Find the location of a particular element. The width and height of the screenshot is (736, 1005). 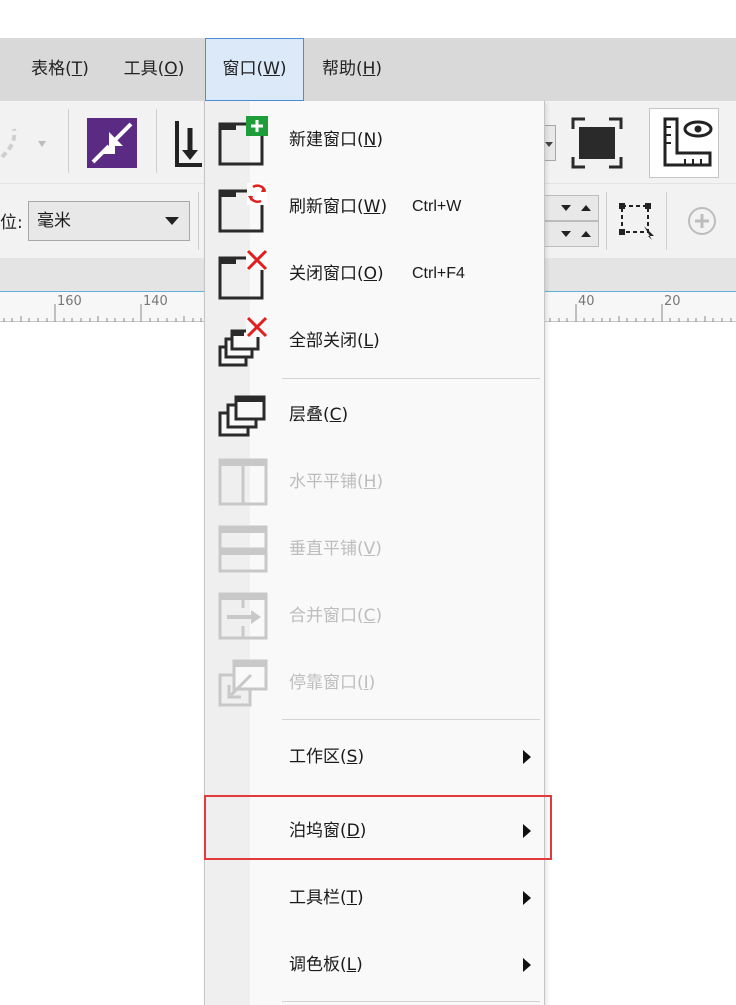

menu-item-dock-window: 停靠窗口(I) is located at coordinates (374, 683).